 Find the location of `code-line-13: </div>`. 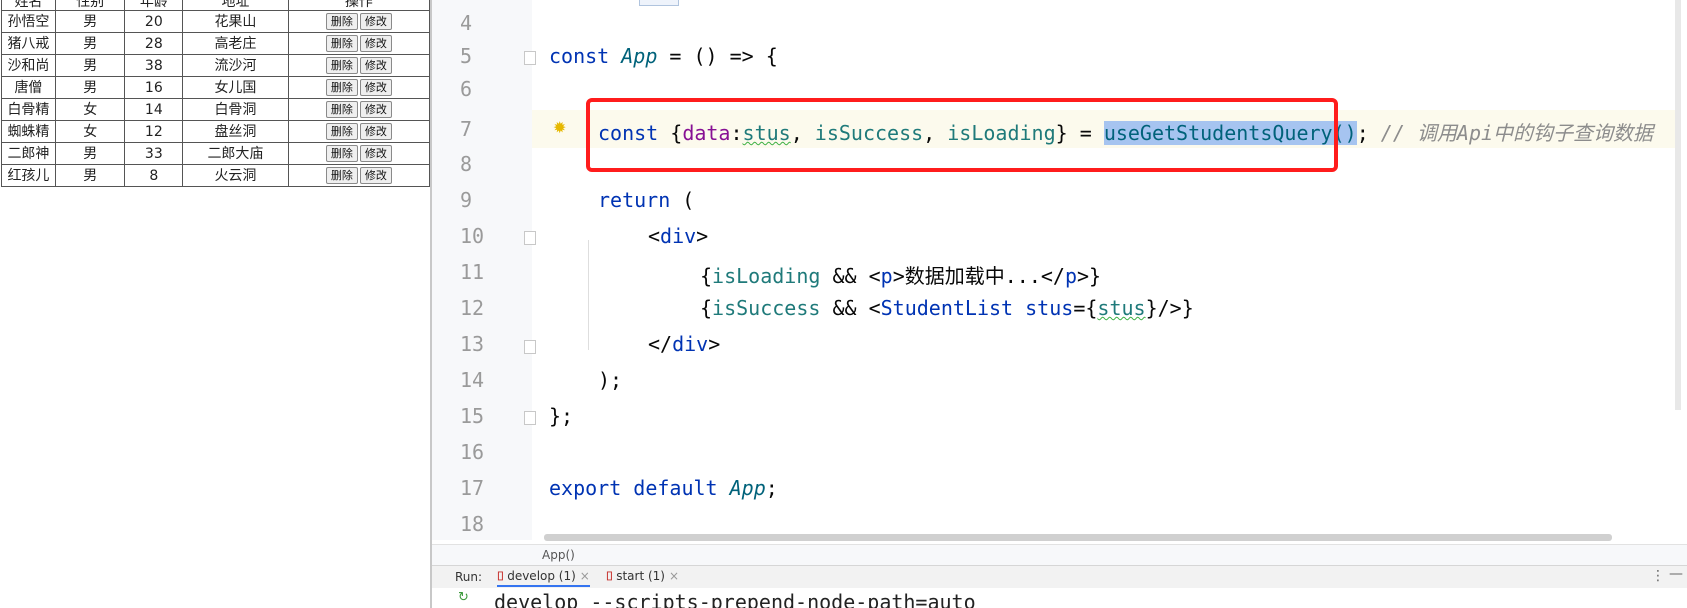

code-line-13: </div> is located at coordinates (684, 344).